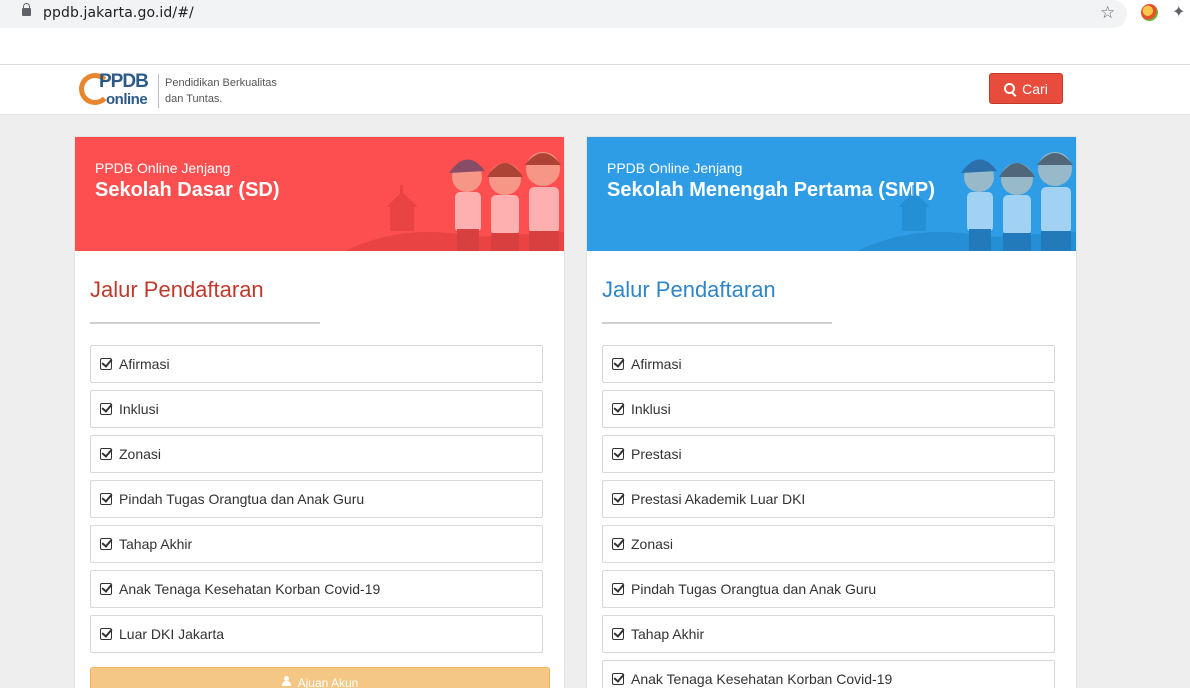  I want to click on user-plus-icon, so click(287, 681).